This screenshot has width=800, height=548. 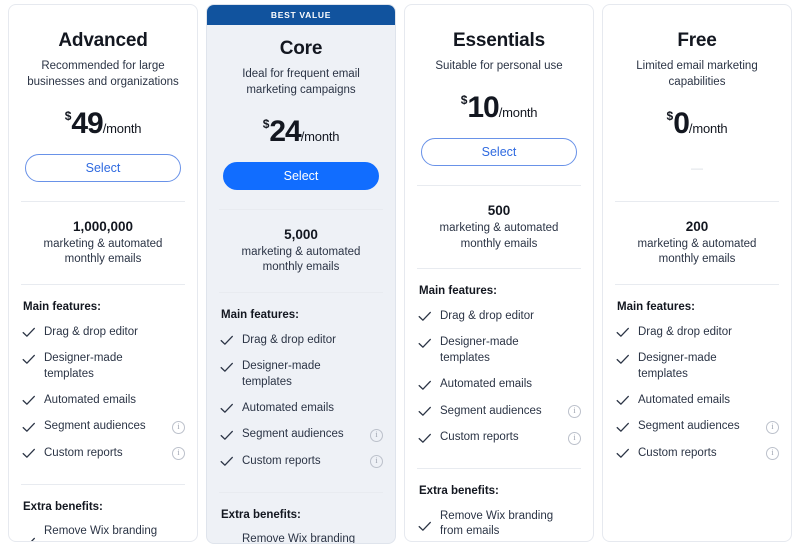 I want to click on plan-price: $24/month, so click(x=301, y=132).